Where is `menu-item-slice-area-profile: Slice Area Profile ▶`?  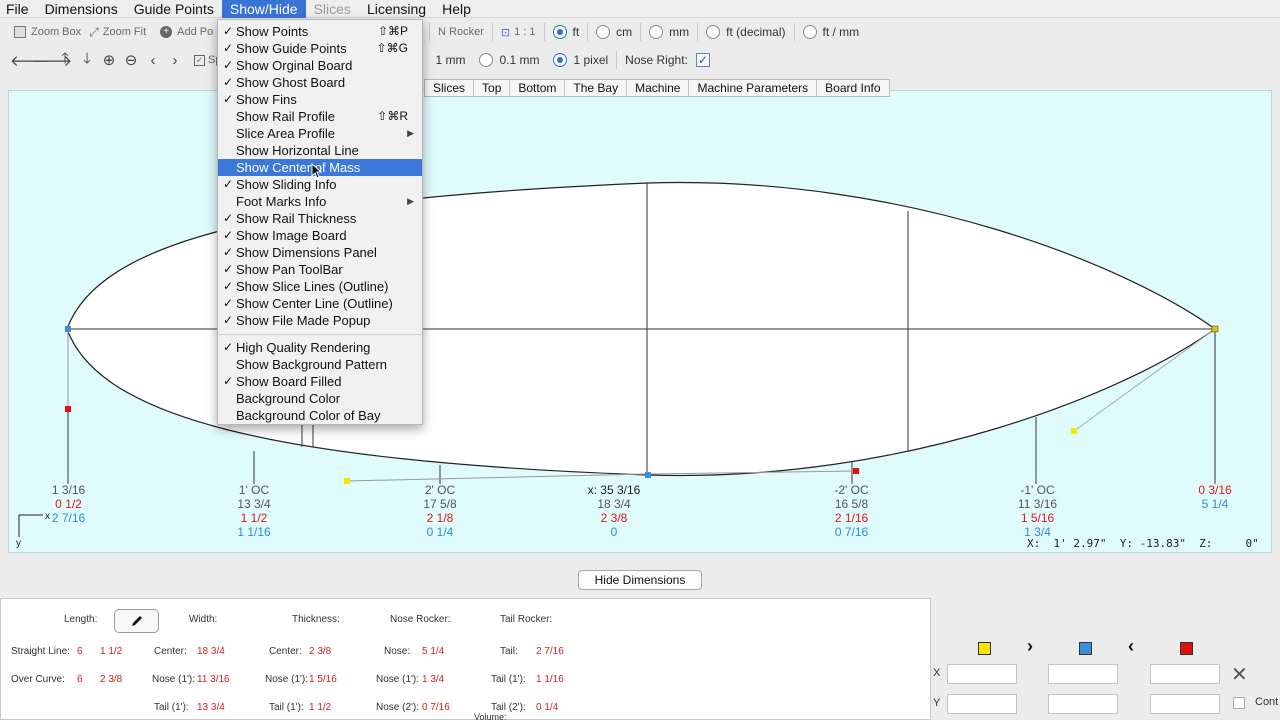
menu-item-slice-area-profile: Slice Area Profile ▶ is located at coordinates (320, 133).